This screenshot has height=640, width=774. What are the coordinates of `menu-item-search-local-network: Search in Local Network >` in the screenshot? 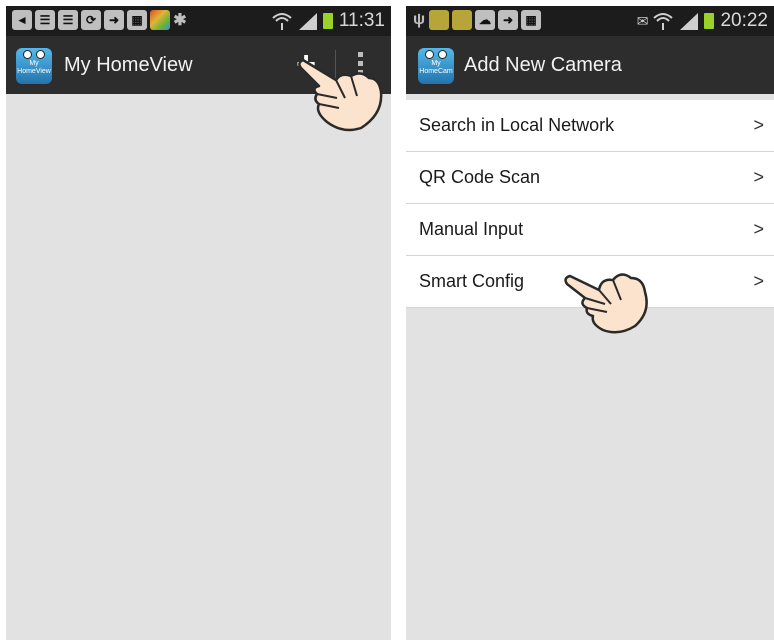 It's located at (590, 126).